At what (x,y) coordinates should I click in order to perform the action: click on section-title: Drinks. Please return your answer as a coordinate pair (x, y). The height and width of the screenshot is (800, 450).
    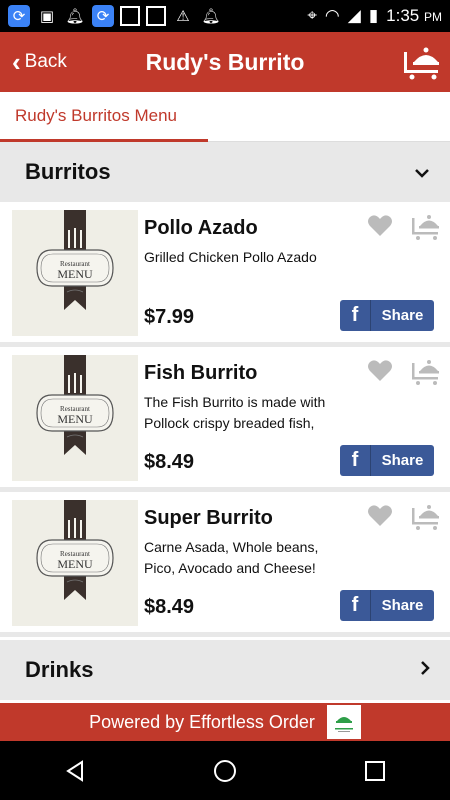
    Looking at the image, I should click on (59, 669).